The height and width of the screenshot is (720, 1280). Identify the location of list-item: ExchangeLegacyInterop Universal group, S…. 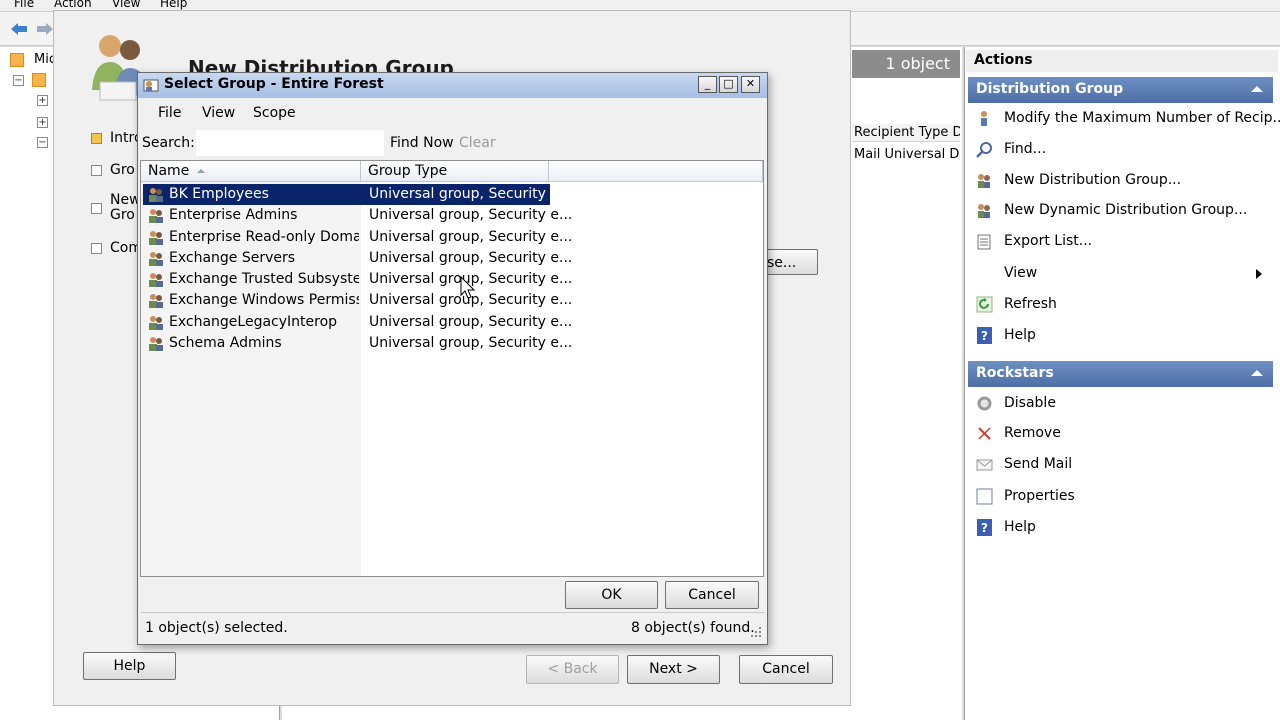
(357, 322).